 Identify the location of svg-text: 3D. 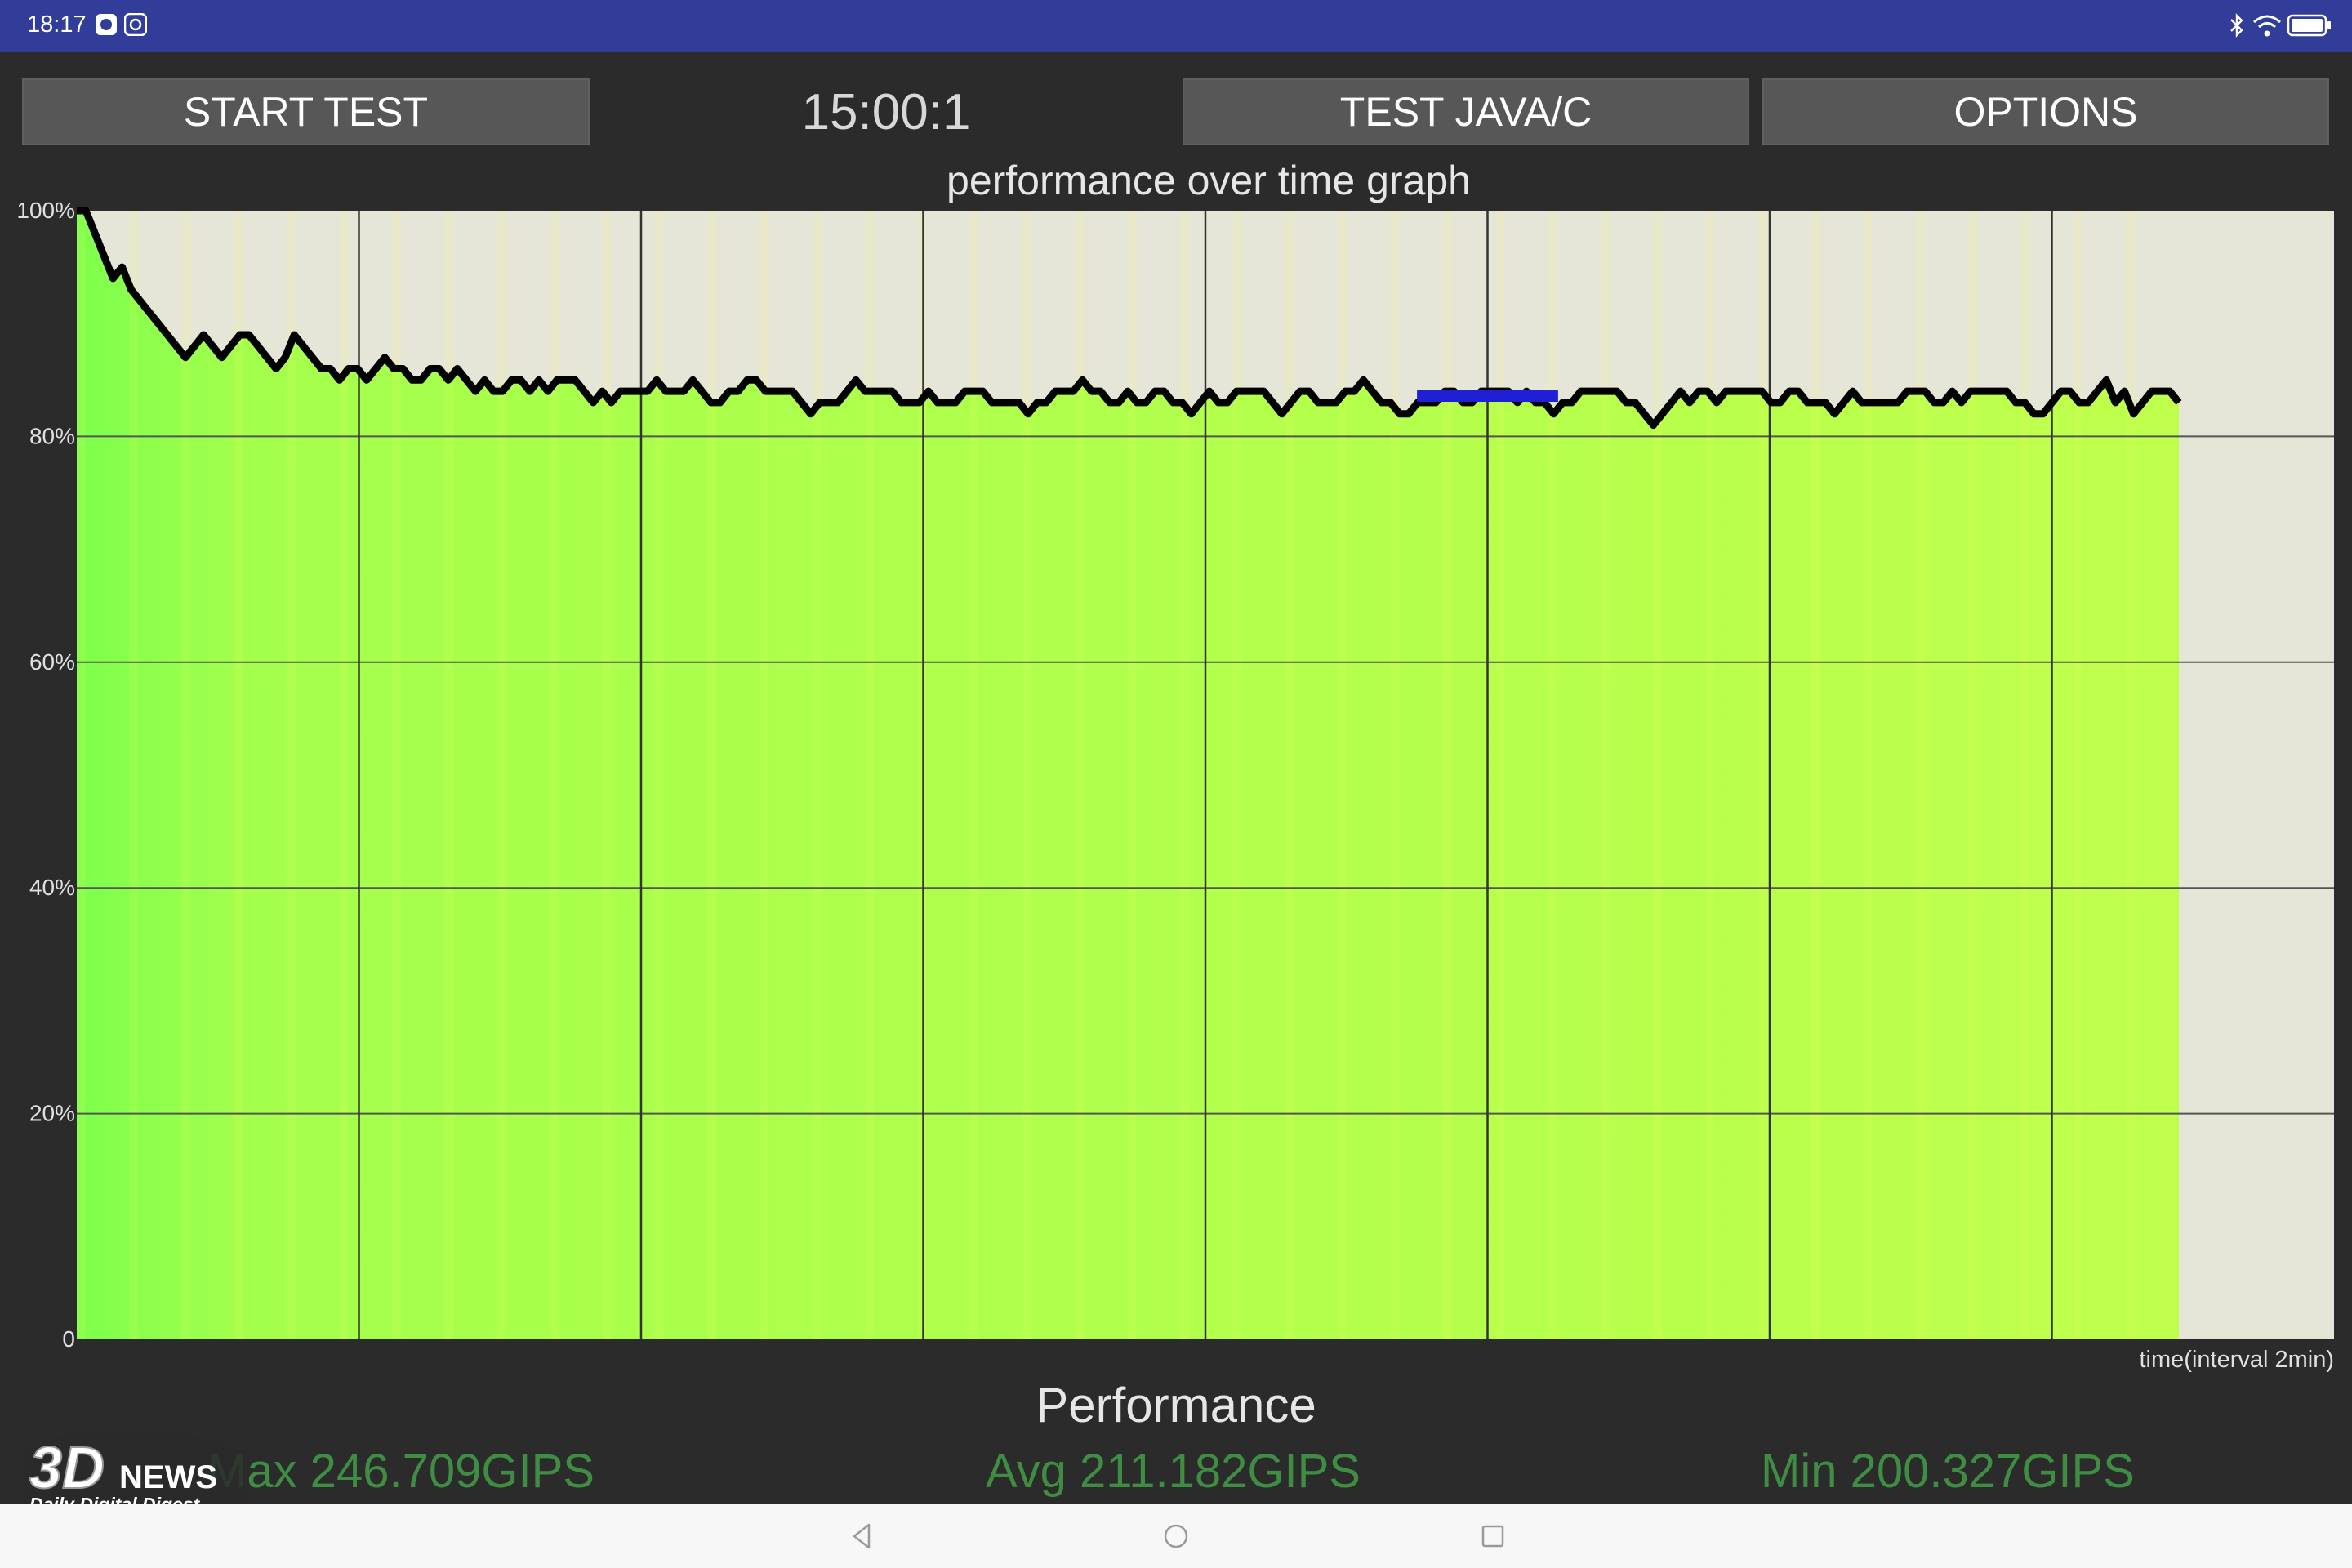
(67, 1468).